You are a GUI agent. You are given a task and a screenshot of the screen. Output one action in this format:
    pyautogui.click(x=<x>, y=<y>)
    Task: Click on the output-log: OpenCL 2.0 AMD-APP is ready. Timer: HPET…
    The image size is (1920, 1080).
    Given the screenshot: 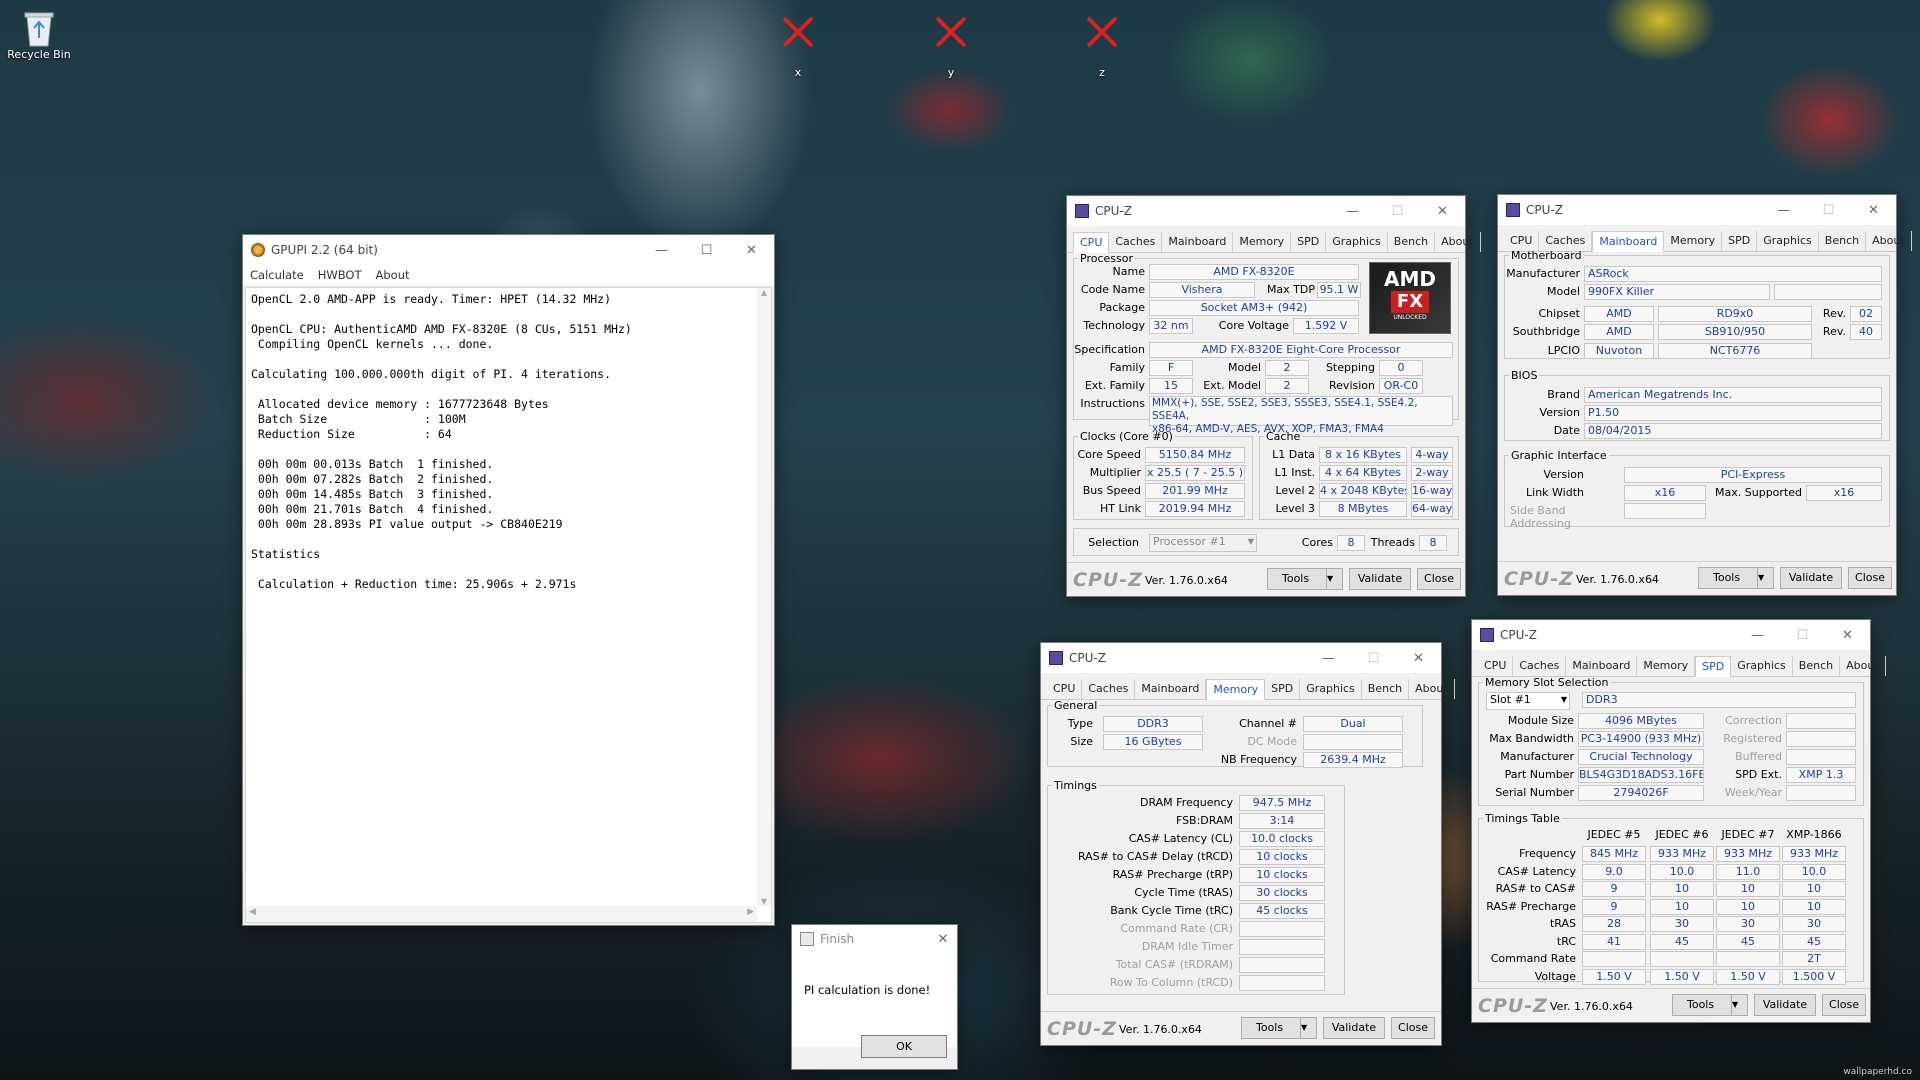 What is the action you would take?
    pyautogui.click(x=503, y=442)
    